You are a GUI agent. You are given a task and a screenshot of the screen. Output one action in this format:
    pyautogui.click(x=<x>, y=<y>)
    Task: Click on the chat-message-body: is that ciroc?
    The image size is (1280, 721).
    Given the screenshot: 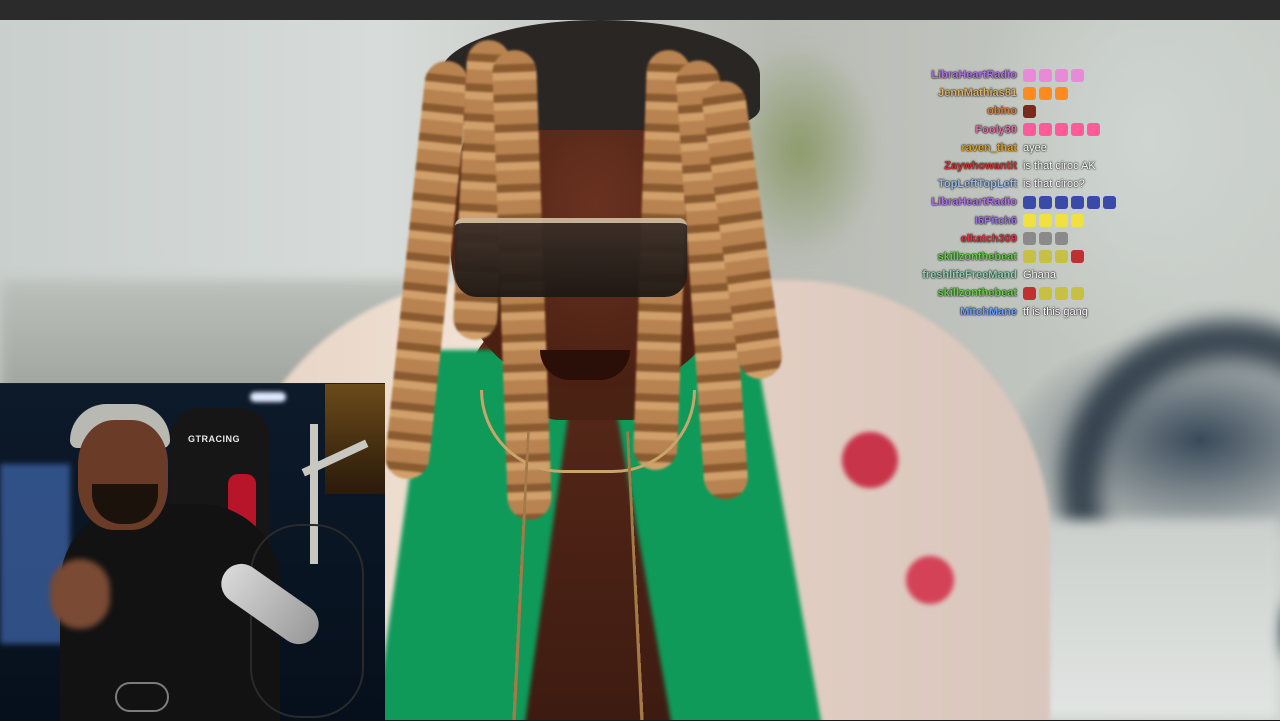 What is the action you would take?
    pyautogui.click(x=1054, y=184)
    